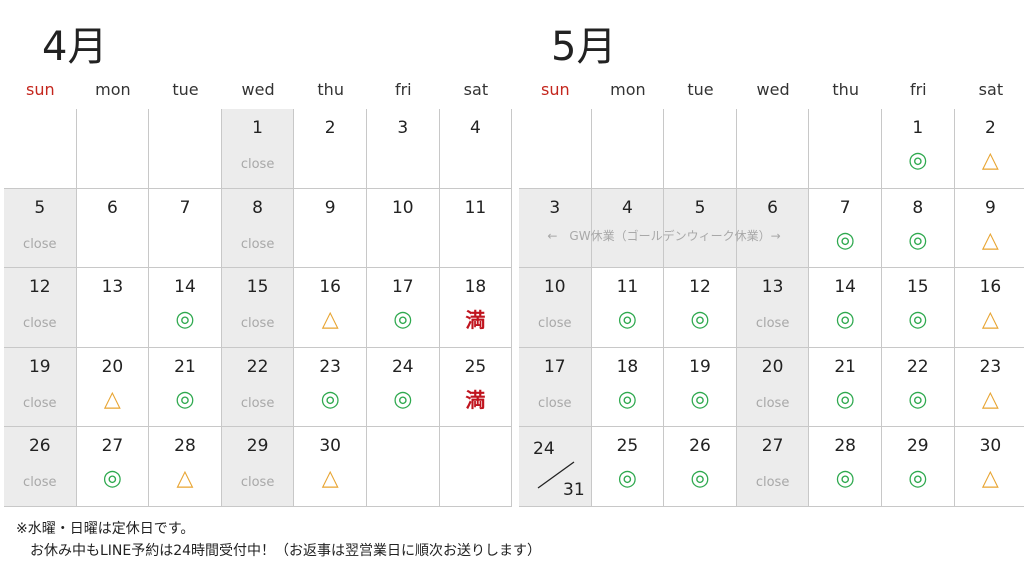  Describe the element at coordinates (402, 287) in the screenshot. I see `day-number: 17` at that location.